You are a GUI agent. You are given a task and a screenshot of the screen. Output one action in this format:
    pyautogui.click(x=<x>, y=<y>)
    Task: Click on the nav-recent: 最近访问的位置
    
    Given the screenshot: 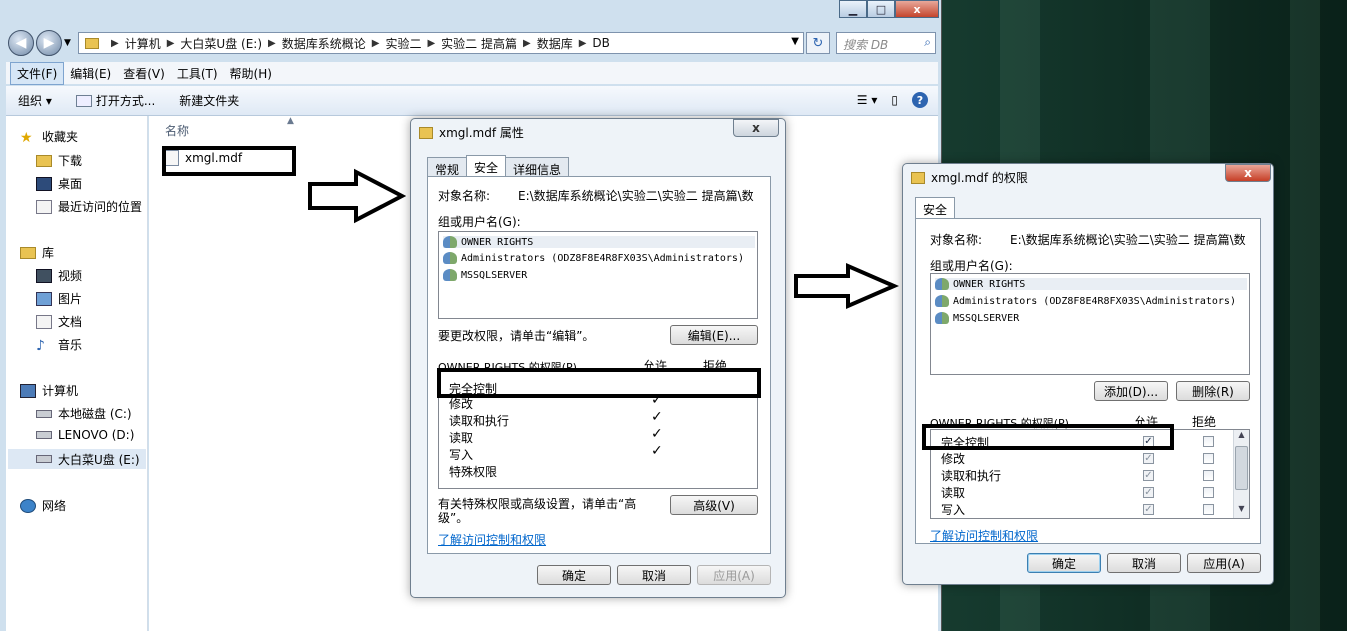 What is the action you would take?
    pyautogui.click(x=89, y=206)
    